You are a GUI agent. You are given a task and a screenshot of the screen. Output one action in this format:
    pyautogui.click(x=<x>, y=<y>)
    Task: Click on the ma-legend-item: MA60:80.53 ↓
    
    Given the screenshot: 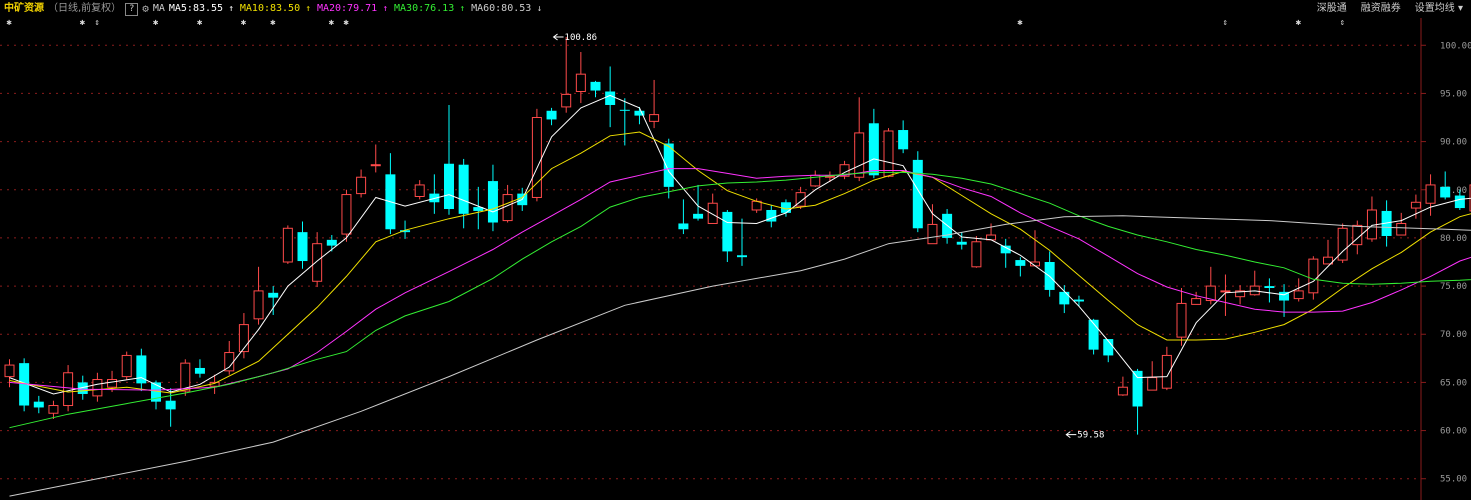 What is the action you would take?
    pyautogui.click(x=506, y=9)
    